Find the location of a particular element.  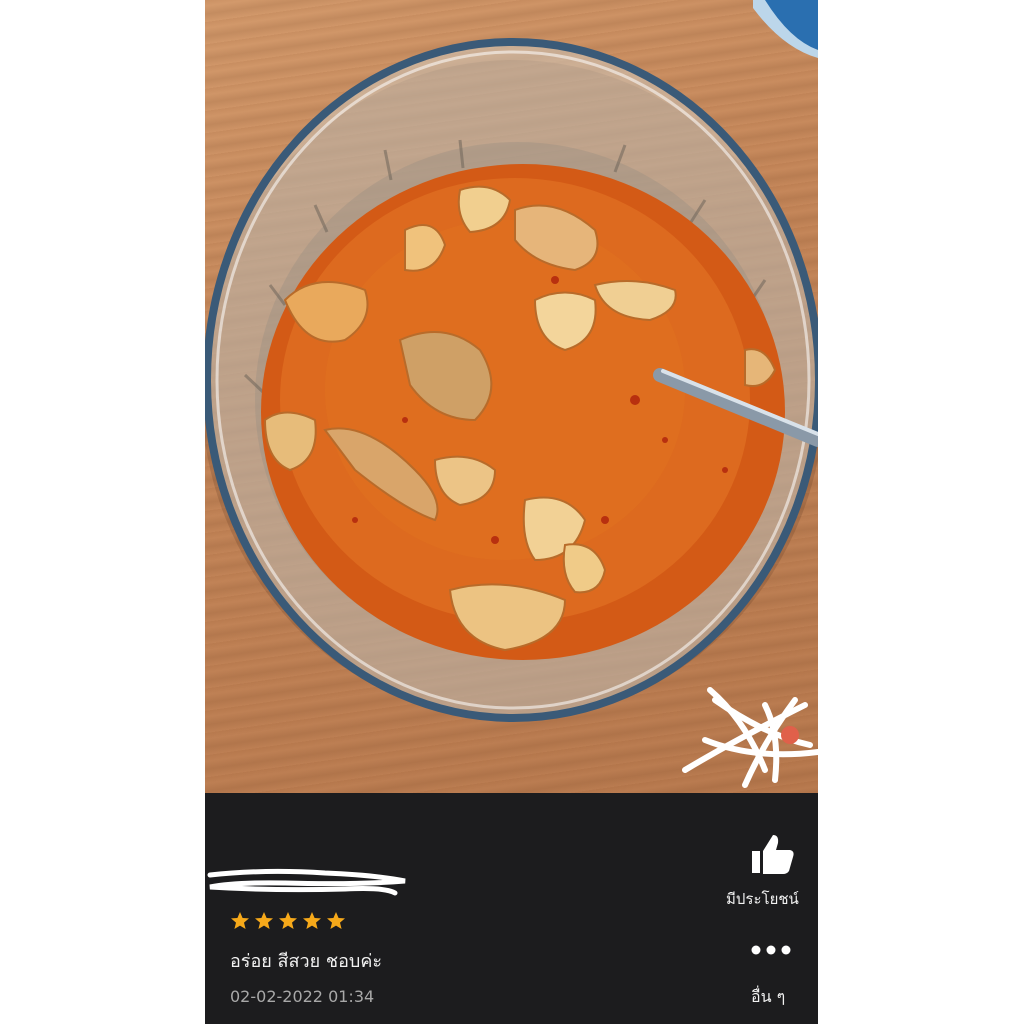

more-dots-icon is located at coordinates (771, 950).